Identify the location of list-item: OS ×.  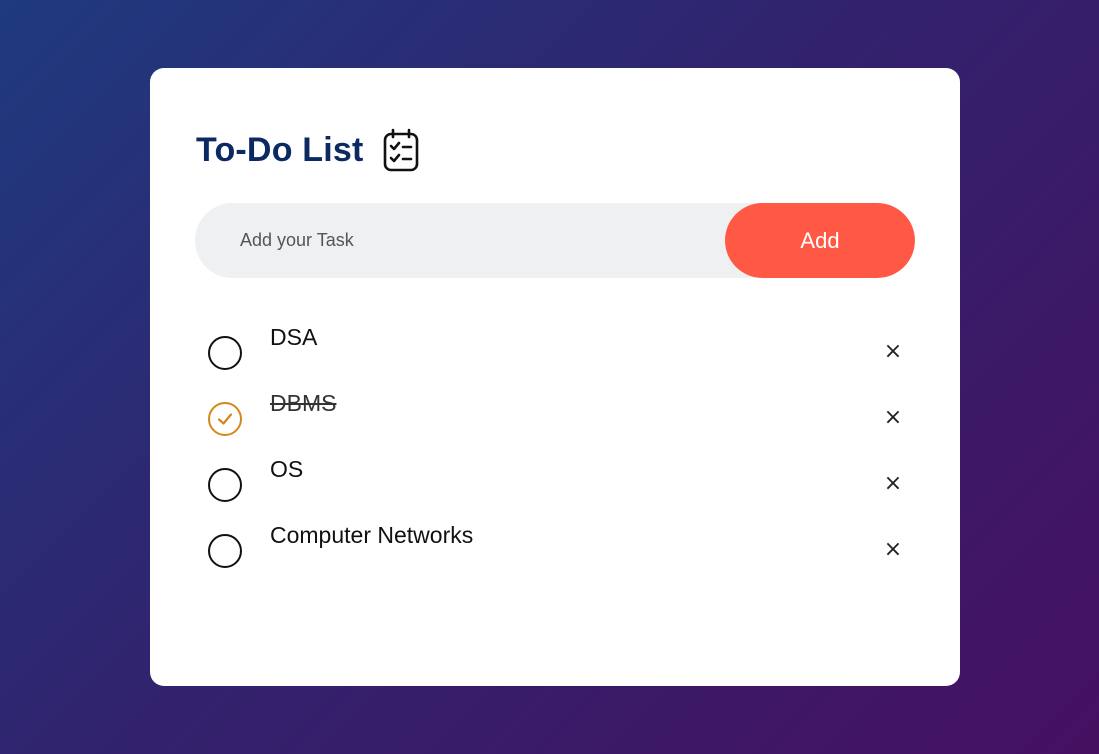
(558, 492).